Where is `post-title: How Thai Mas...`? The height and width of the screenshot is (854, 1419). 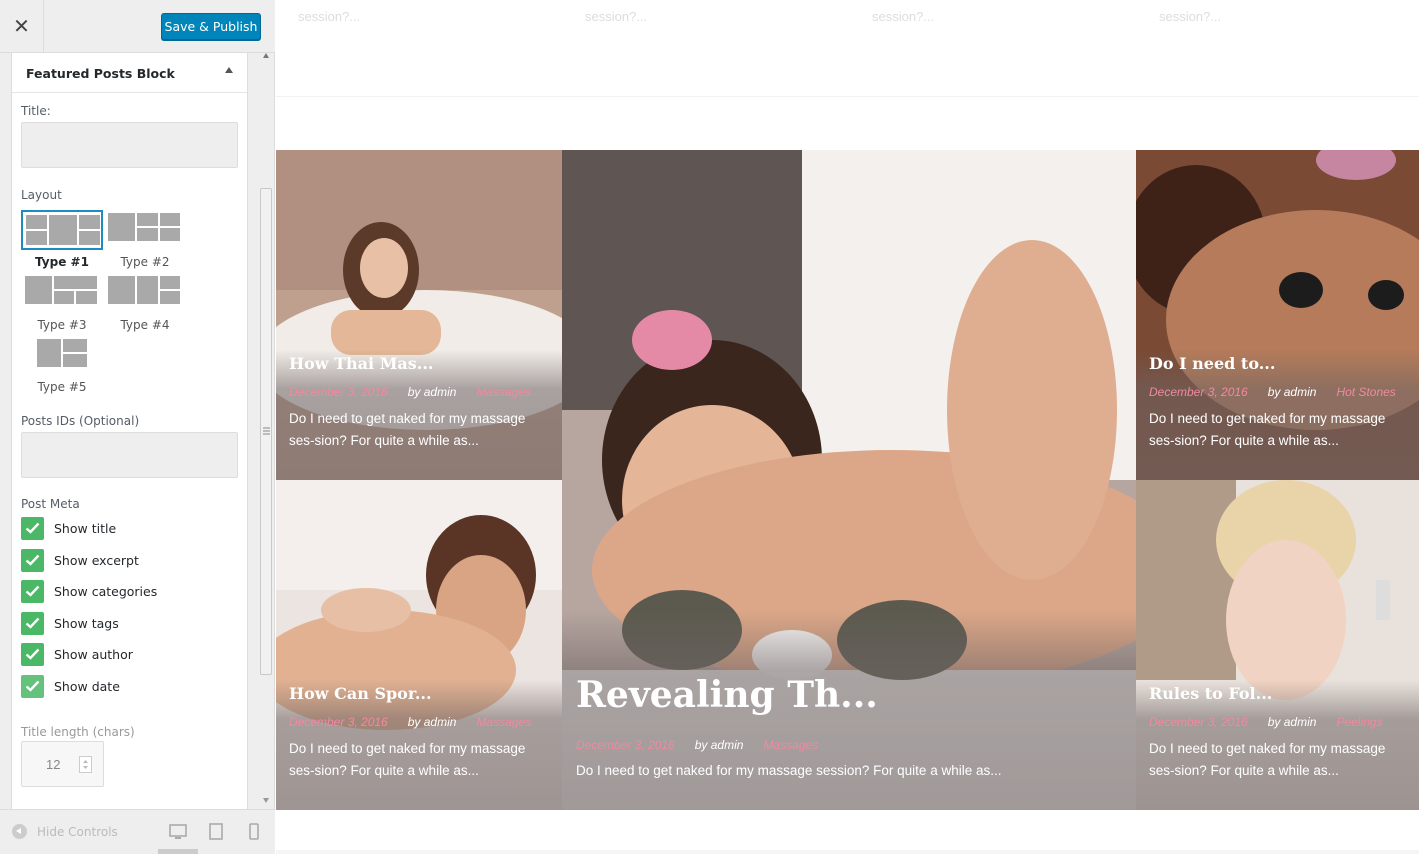
post-title: How Thai Mas... is located at coordinates (361, 363).